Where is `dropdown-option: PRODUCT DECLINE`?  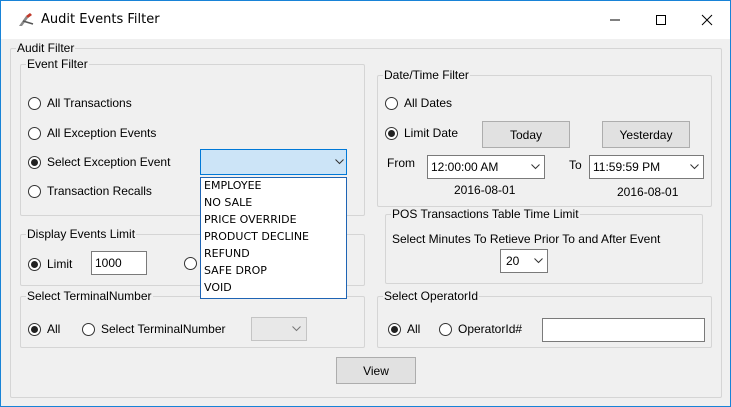 dropdown-option: PRODUCT DECLINE is located at coordinates (273, 237).